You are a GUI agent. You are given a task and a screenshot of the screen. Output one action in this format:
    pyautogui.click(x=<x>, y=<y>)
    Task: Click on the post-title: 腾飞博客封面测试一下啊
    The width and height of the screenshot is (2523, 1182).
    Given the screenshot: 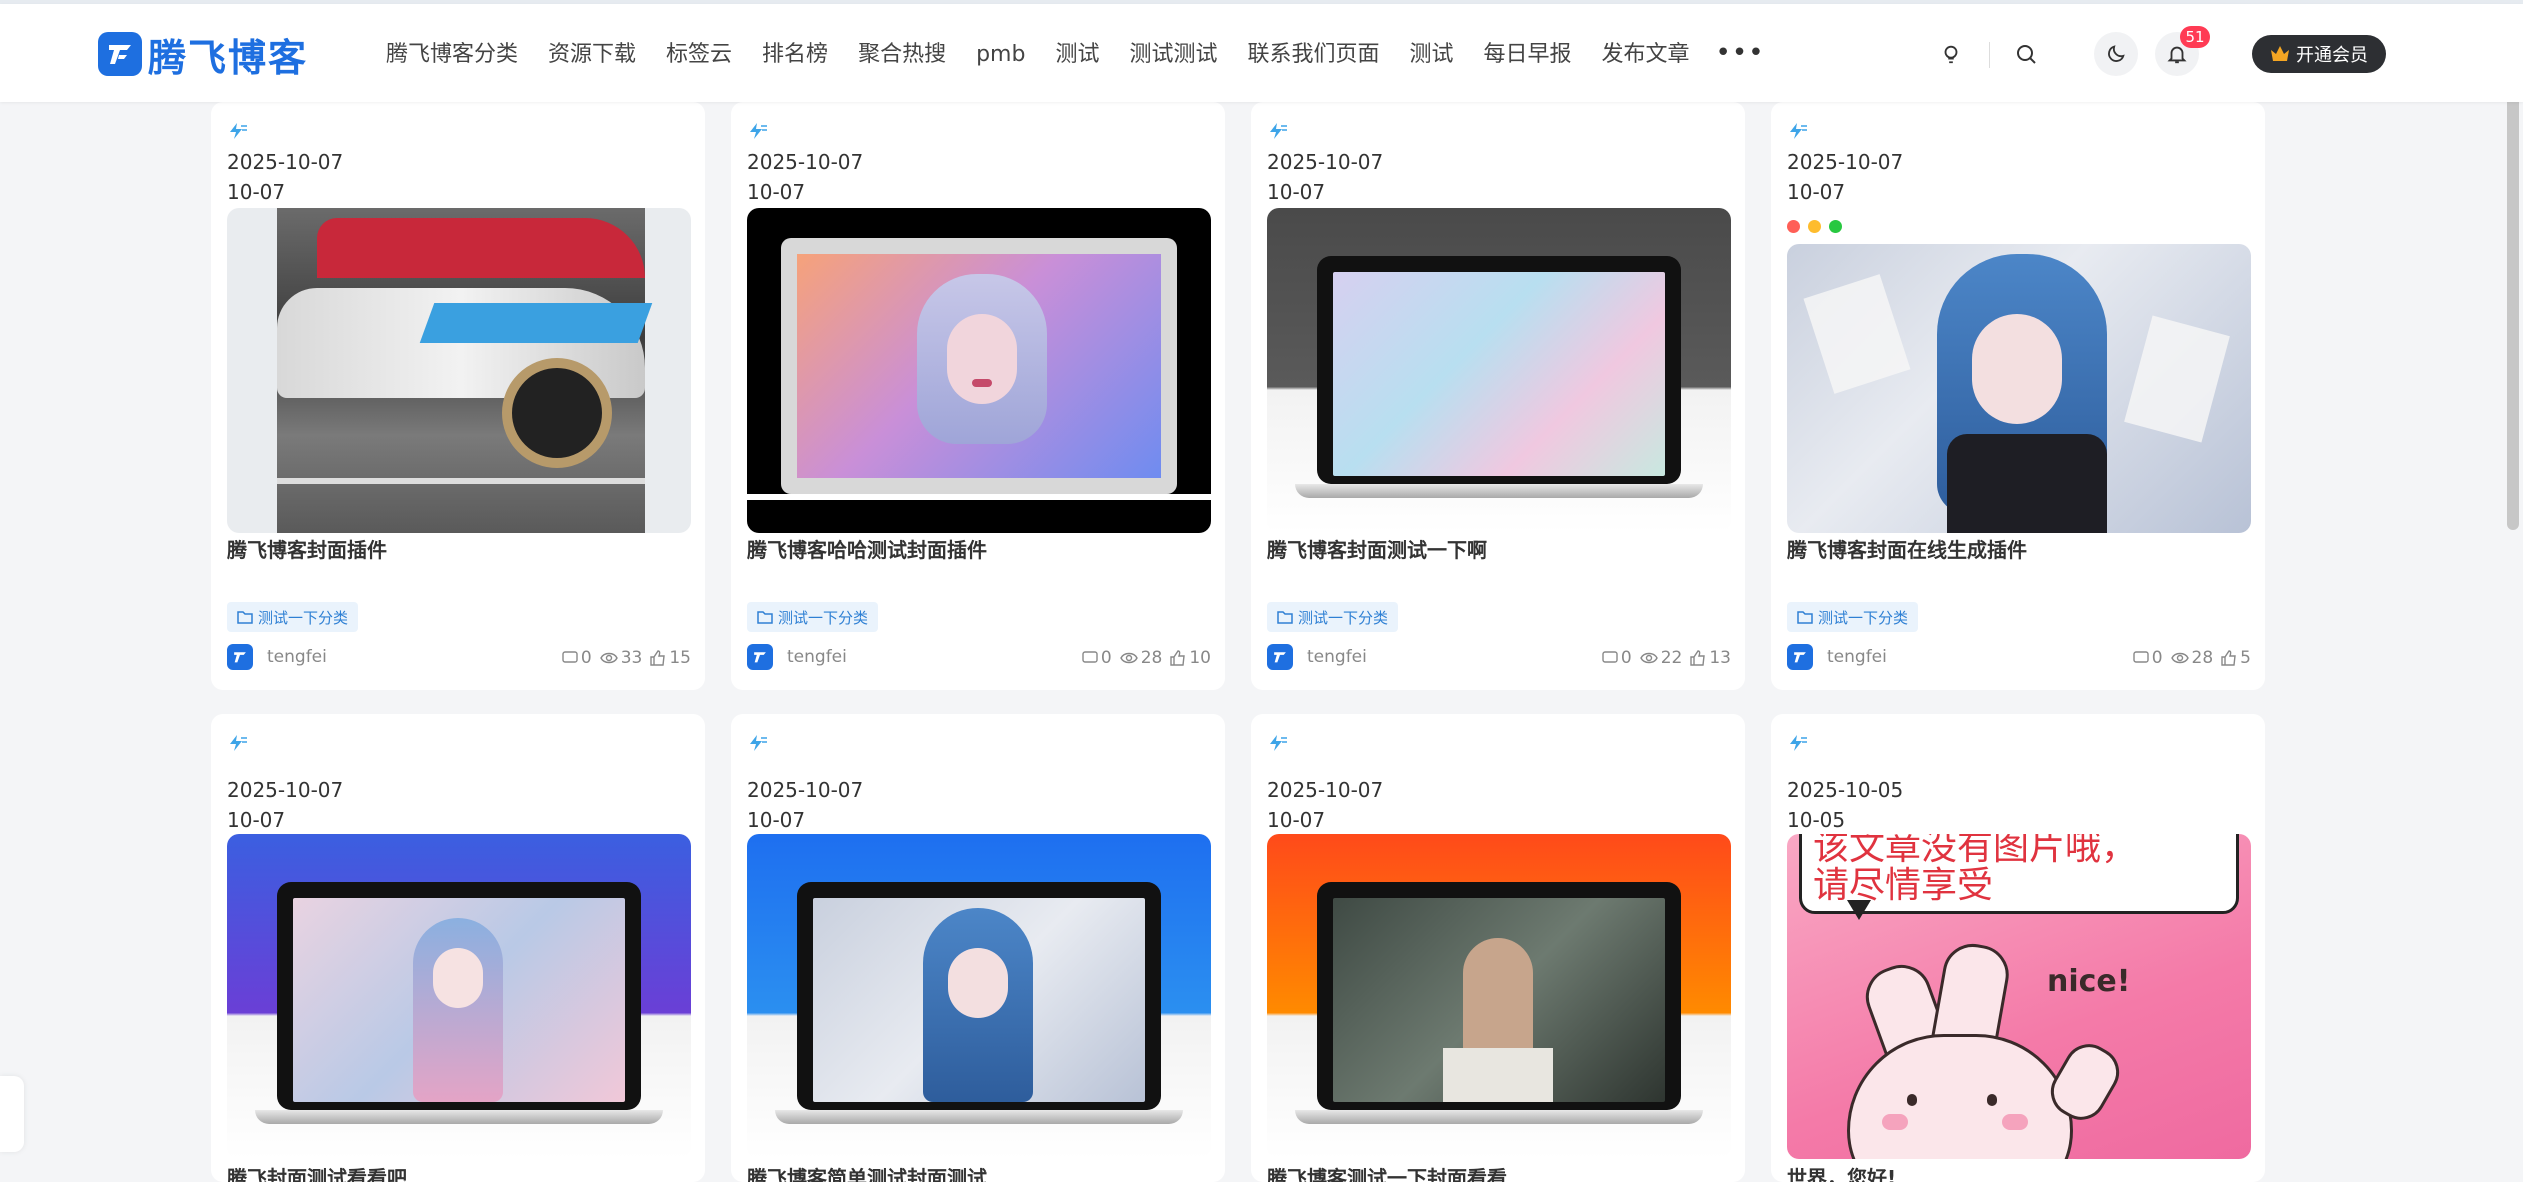 What is the action you would take?
    pyautogui.click(x=1377, y=548)
    